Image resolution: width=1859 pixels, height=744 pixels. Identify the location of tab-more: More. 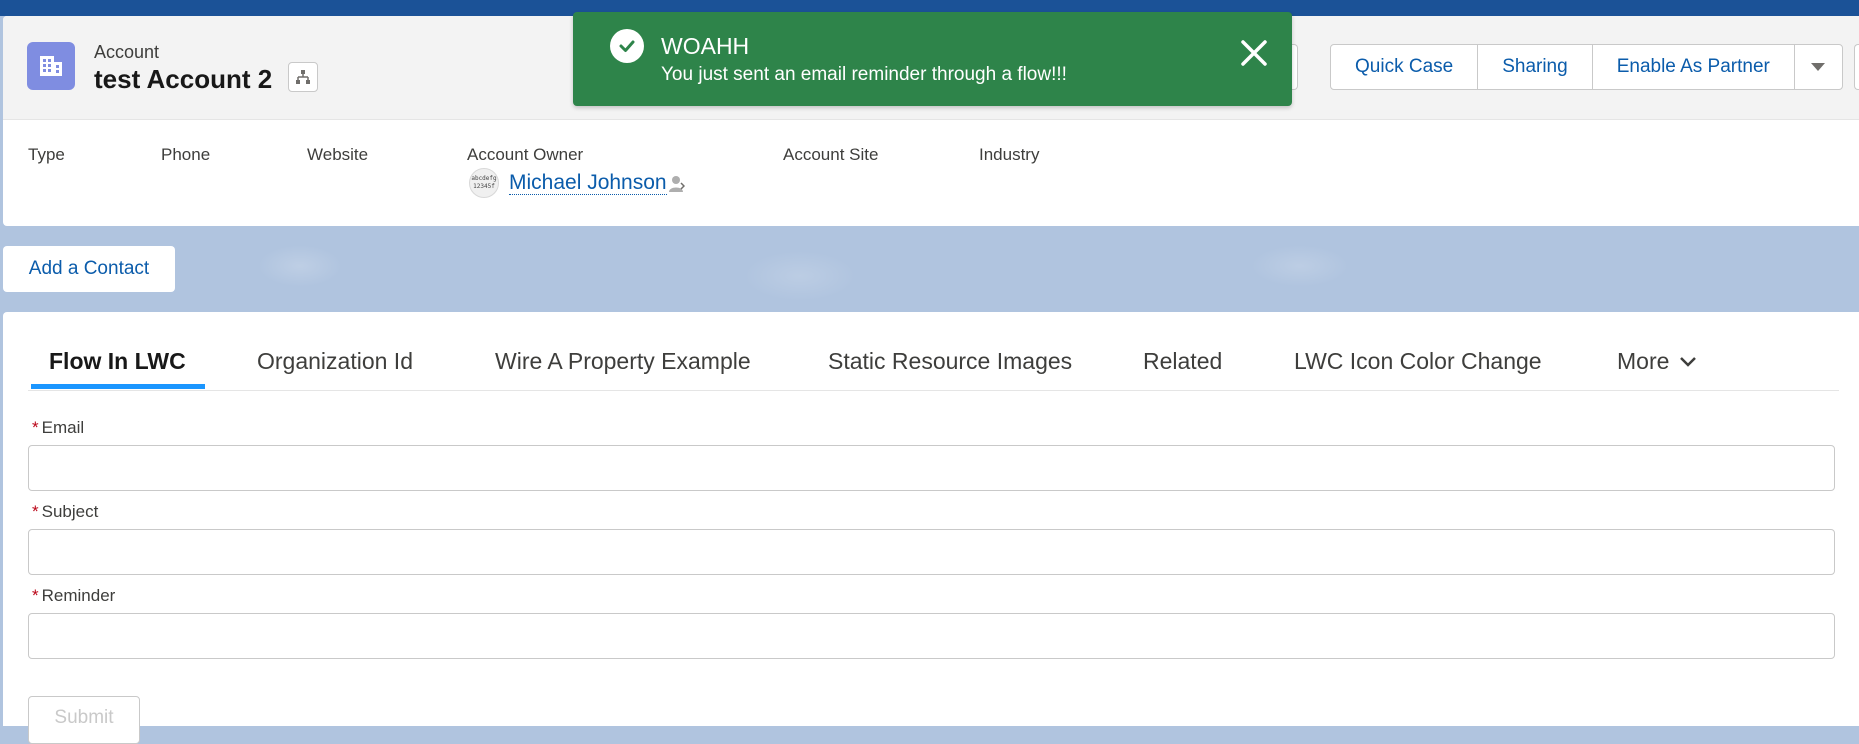
(1657, 361).